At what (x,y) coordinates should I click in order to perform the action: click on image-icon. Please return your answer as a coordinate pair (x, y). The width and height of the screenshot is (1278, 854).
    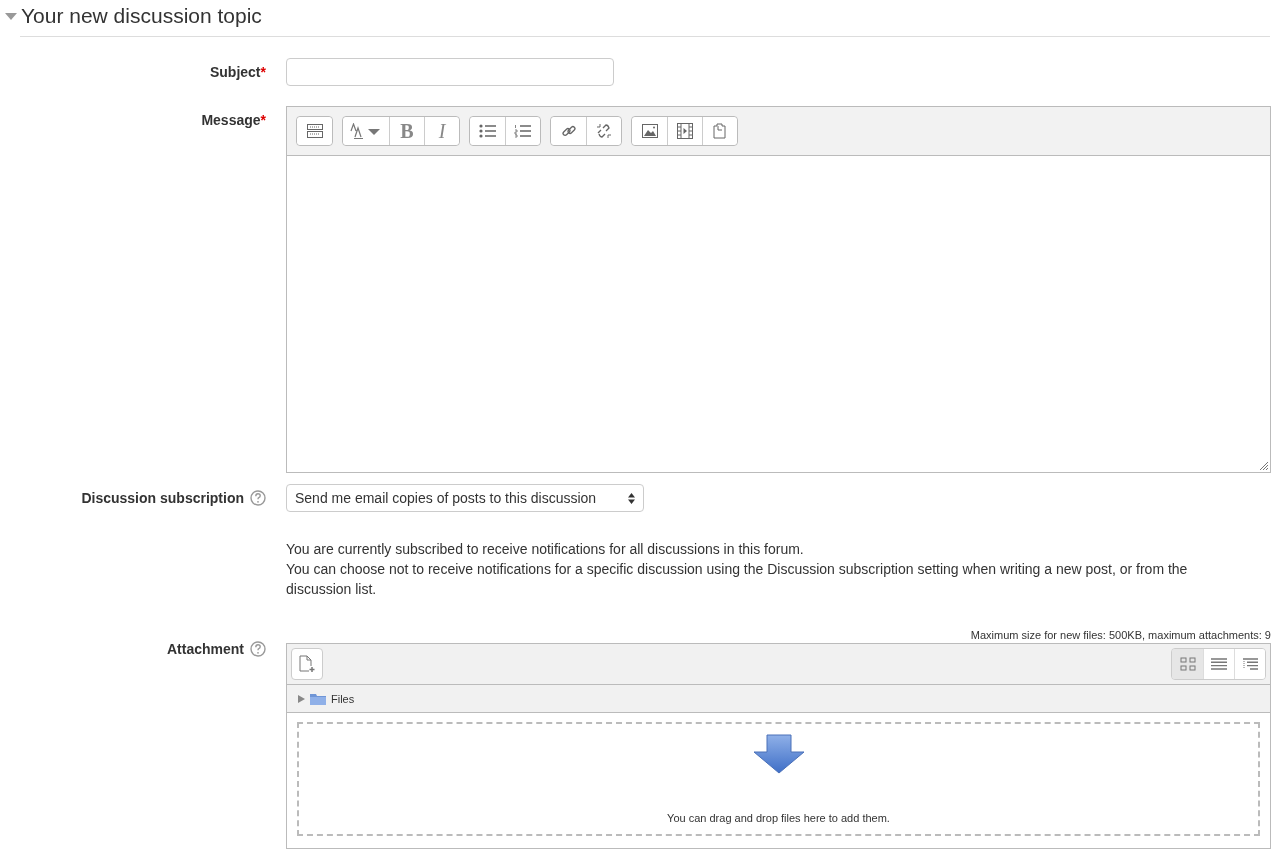
    Looking at the image, I should click on (649, 131).